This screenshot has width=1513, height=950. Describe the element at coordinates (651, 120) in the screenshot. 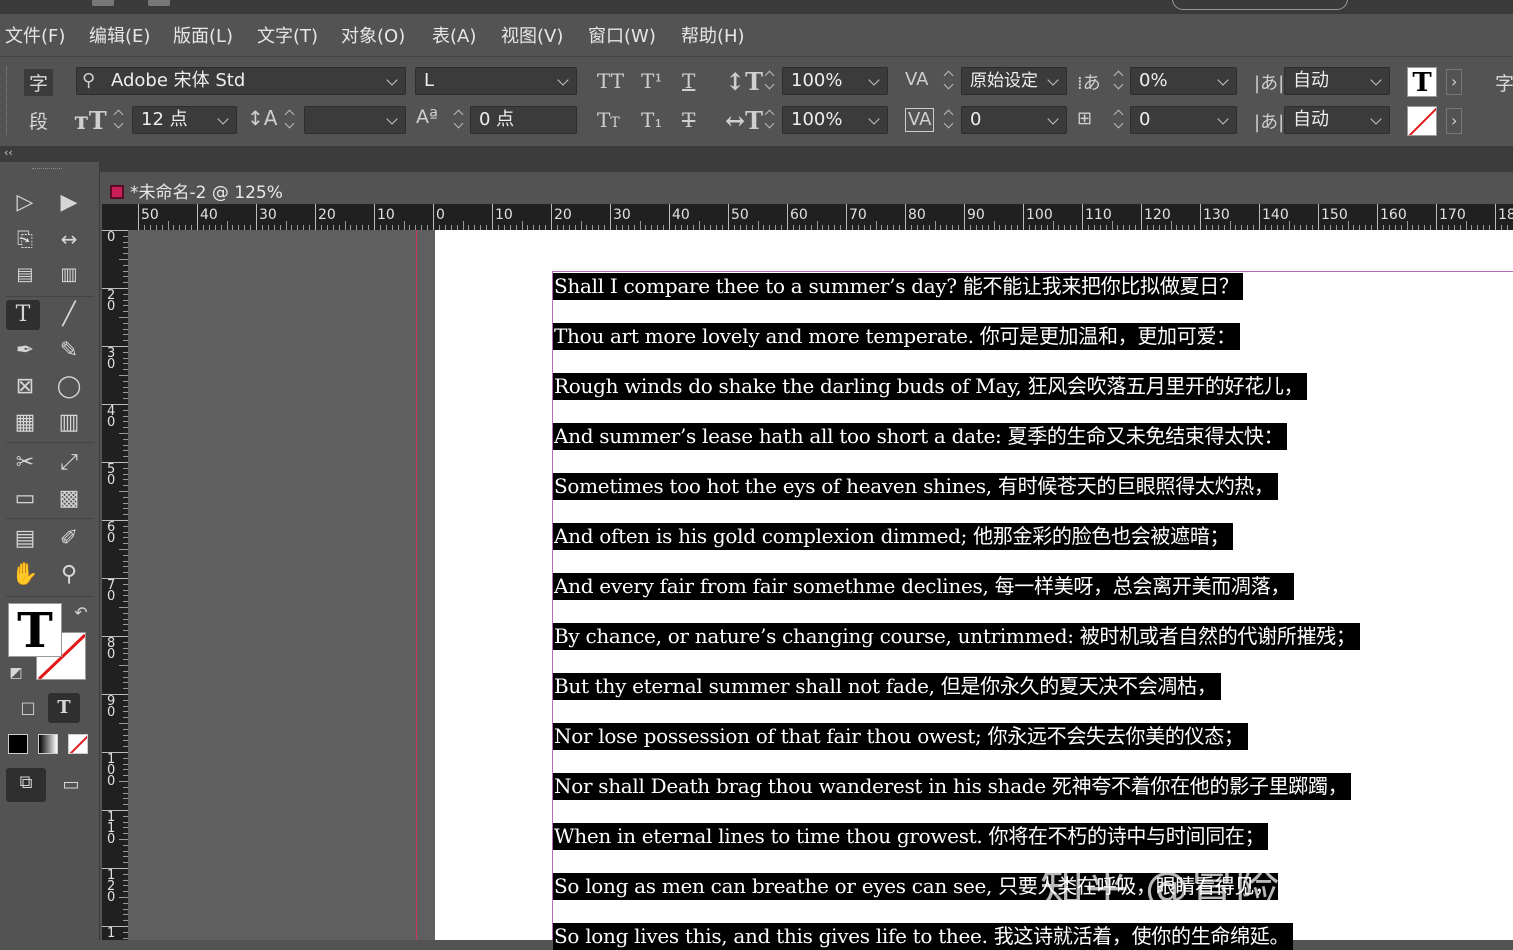

I see `subscript-icon: T₁` at that location.